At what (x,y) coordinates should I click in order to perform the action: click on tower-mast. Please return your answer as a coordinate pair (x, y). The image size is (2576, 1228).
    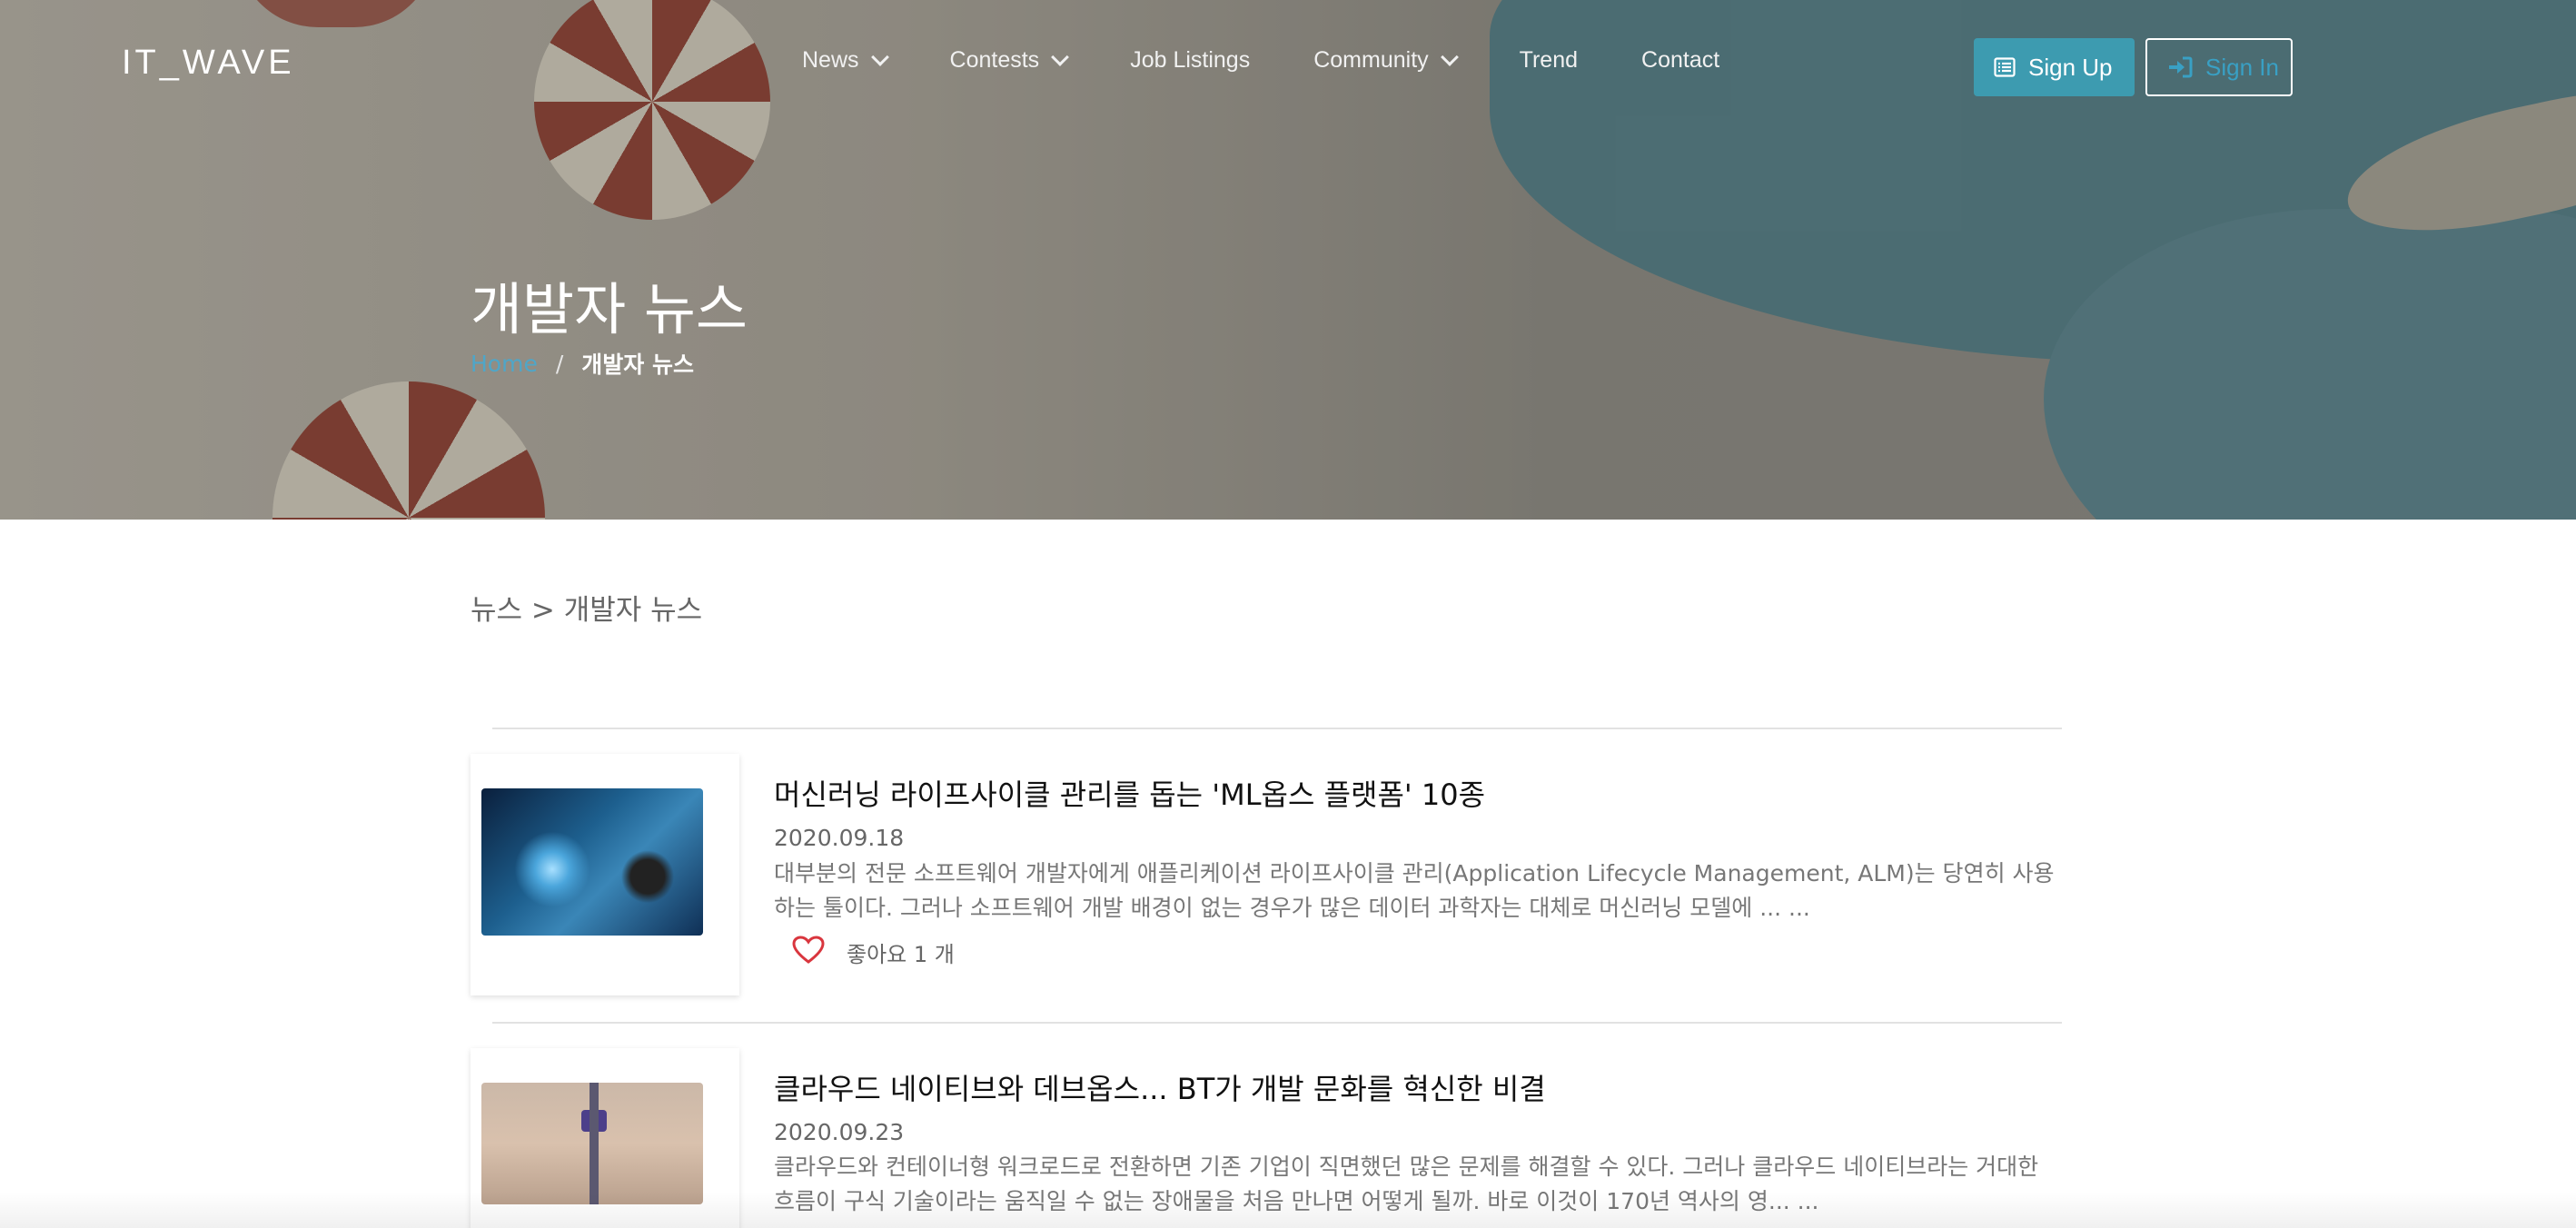
    Looking at the image, I should click on (594, 1143).